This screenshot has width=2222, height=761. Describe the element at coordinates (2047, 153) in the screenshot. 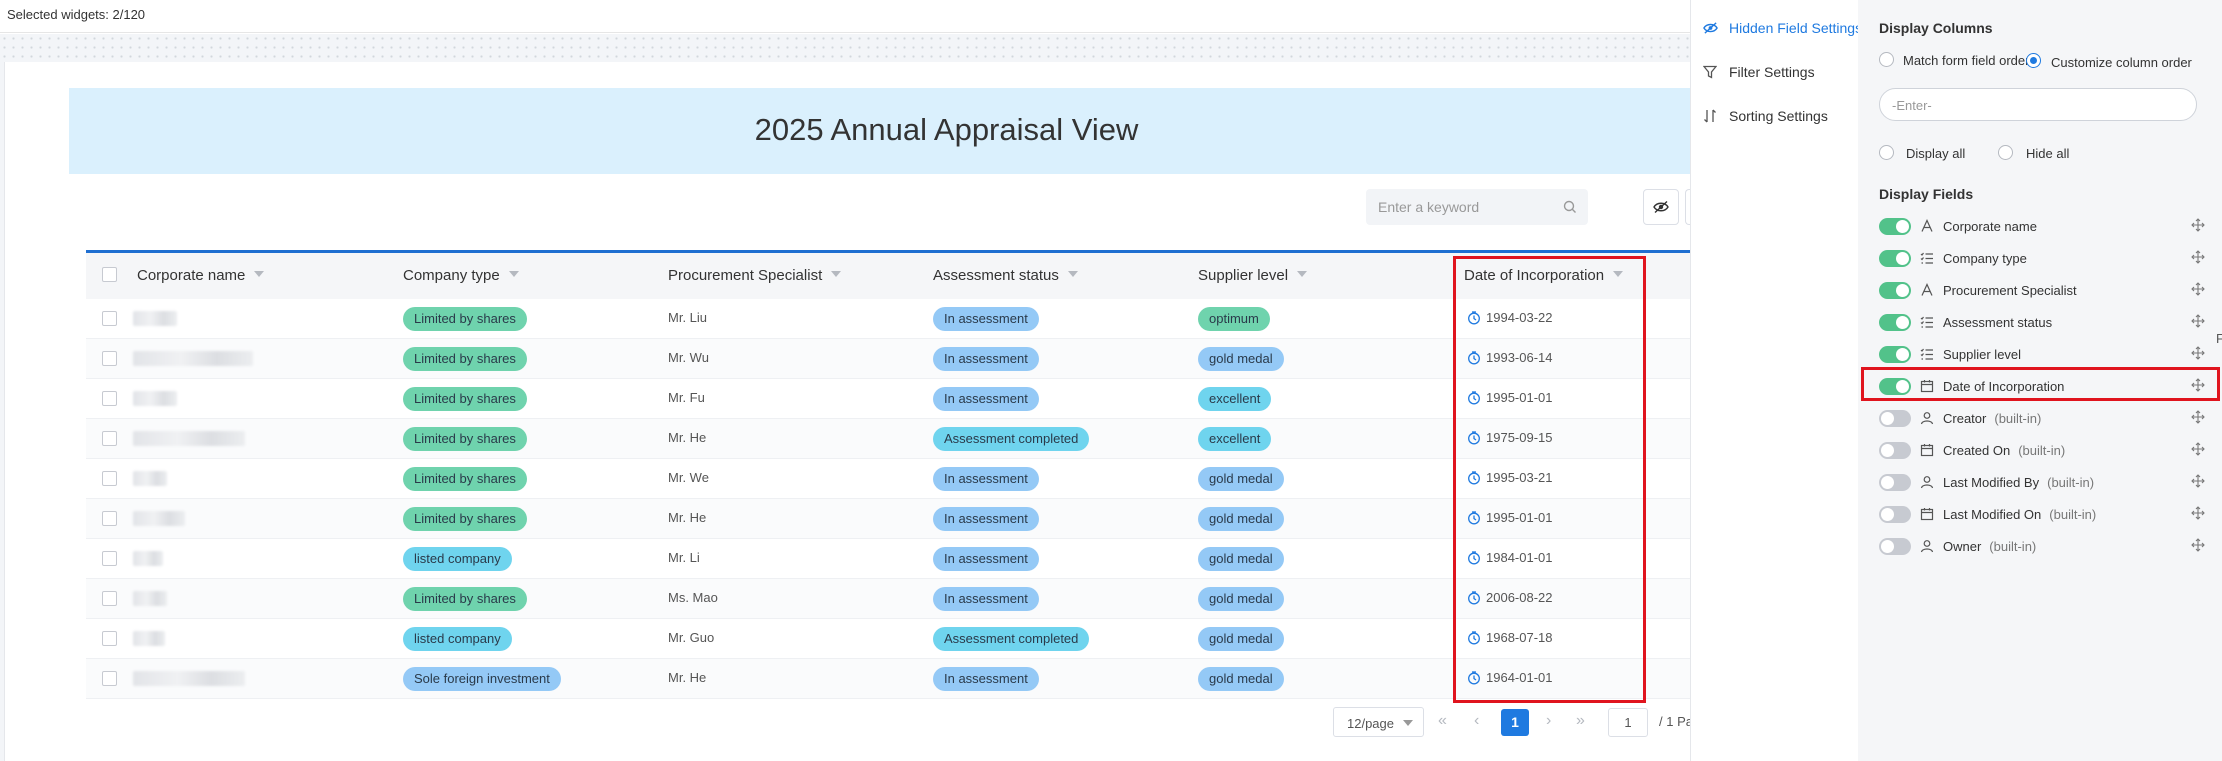

I see `hide-all-label: Hide all` at that location.